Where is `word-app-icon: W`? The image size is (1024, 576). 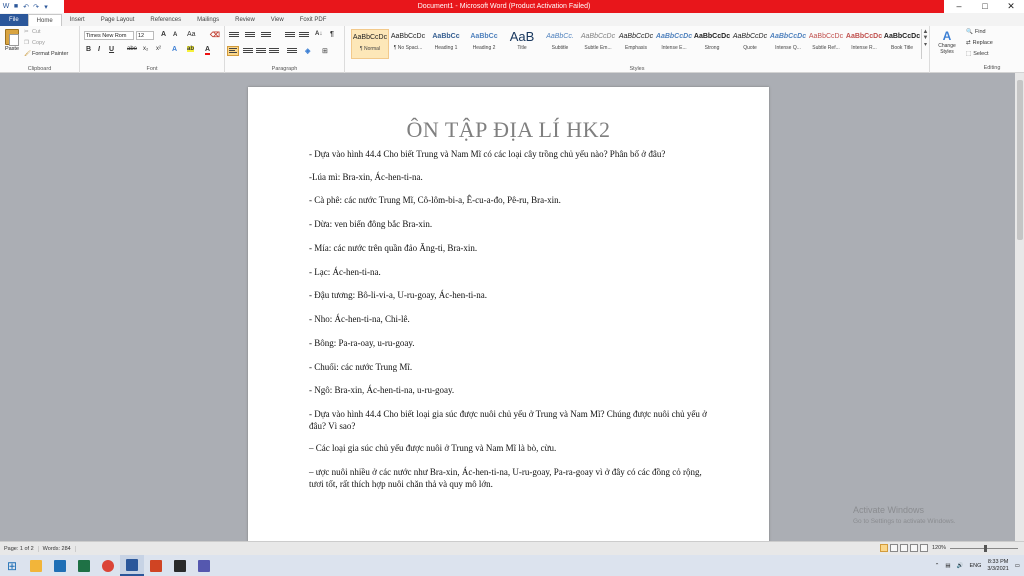
word-app-icon: W is located at coordinates (6, 7).